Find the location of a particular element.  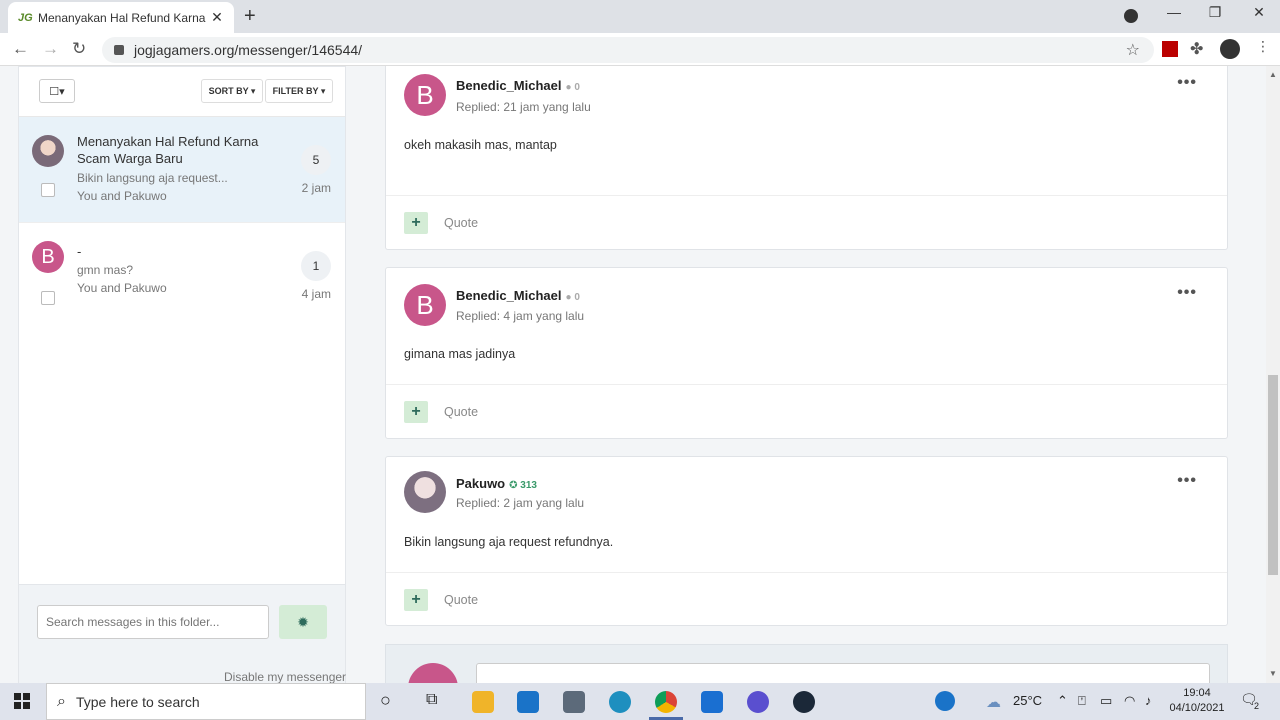

taskbar-search-box: ⌕ Type here to search is located at coordinates (206, 701).